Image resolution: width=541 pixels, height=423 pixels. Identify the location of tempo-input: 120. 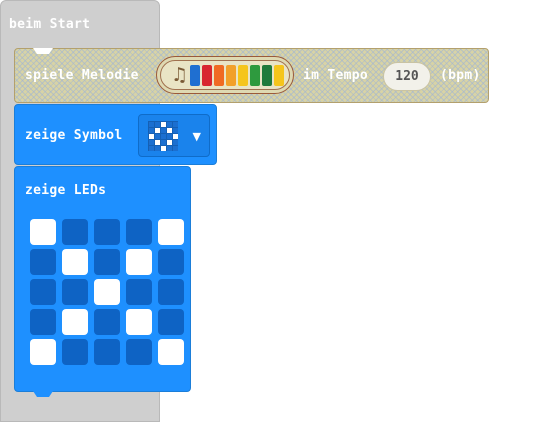
(407, 76).